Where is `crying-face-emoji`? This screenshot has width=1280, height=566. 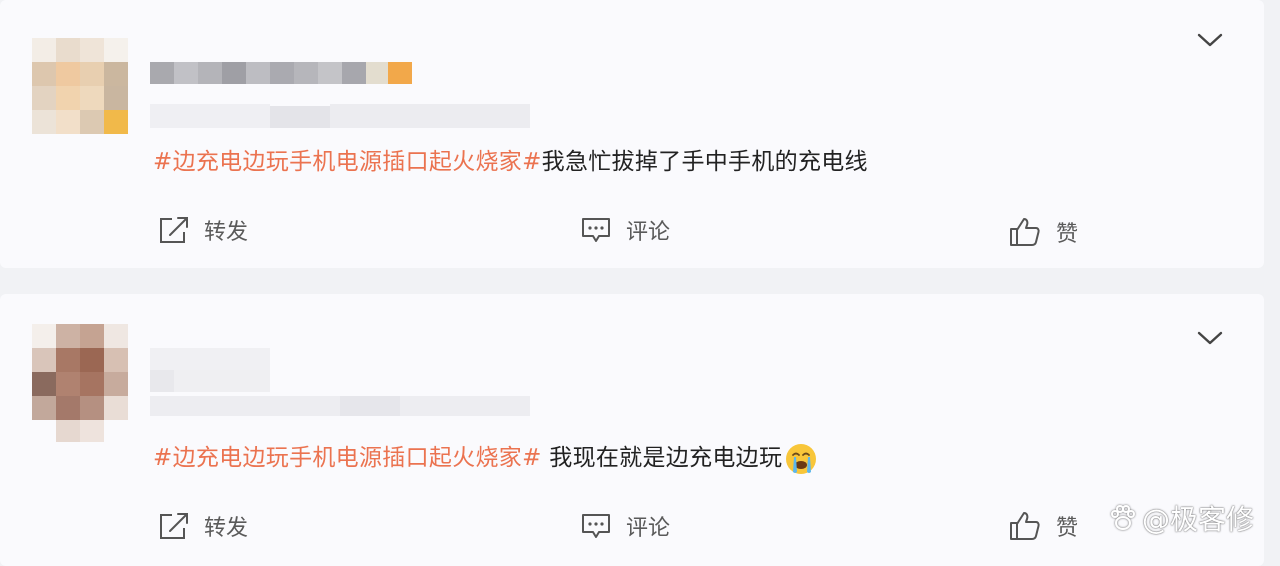
crying-face-emoji is located at coordinates (801, 458).